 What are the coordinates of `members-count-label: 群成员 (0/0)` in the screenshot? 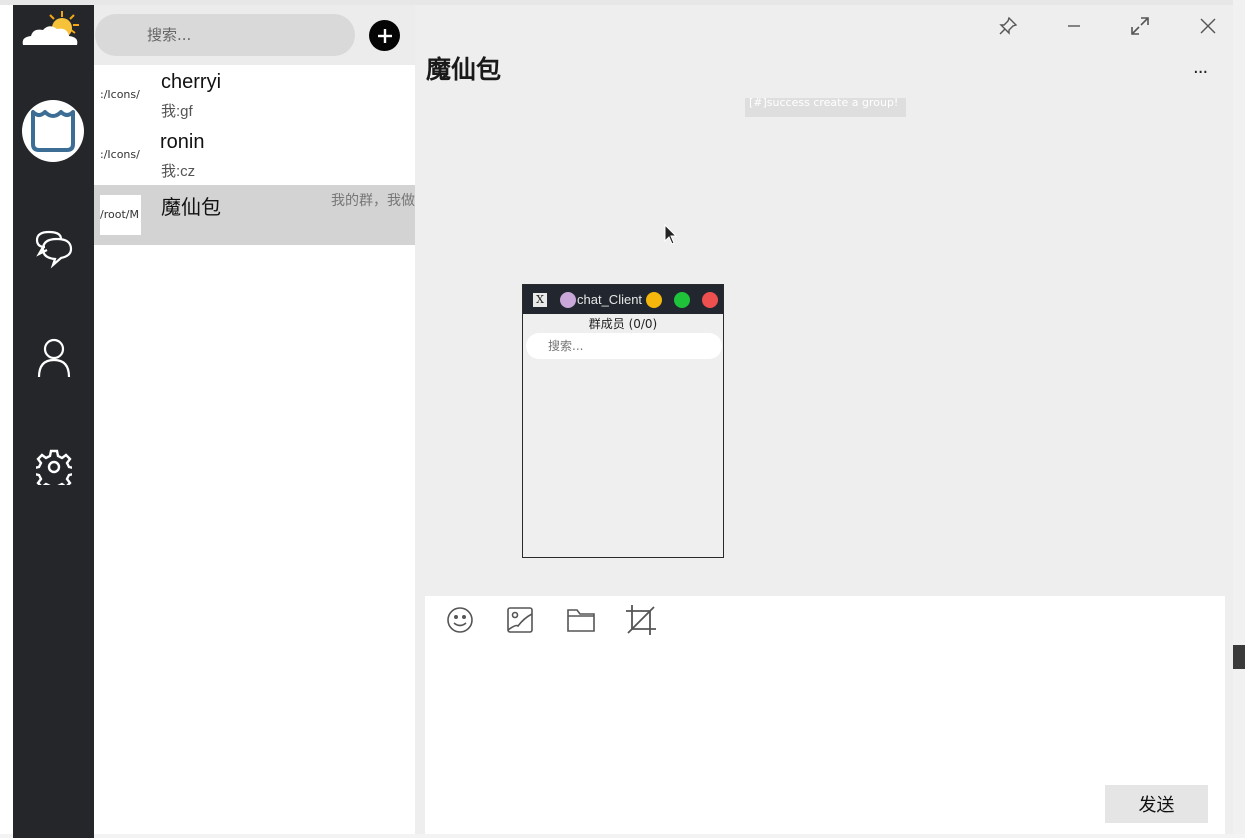 It's located at (623, 324).